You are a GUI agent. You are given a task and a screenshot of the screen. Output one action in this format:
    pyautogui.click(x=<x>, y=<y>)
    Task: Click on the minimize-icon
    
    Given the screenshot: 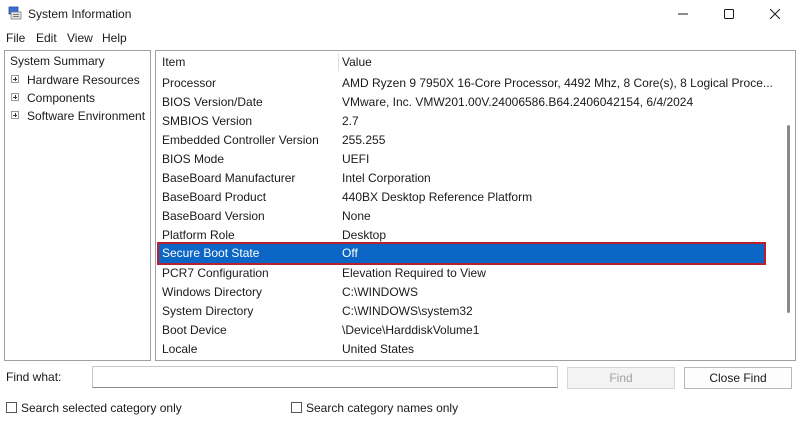 What is the action you would take?
    pyautogui.click(x=683, y=14)
    